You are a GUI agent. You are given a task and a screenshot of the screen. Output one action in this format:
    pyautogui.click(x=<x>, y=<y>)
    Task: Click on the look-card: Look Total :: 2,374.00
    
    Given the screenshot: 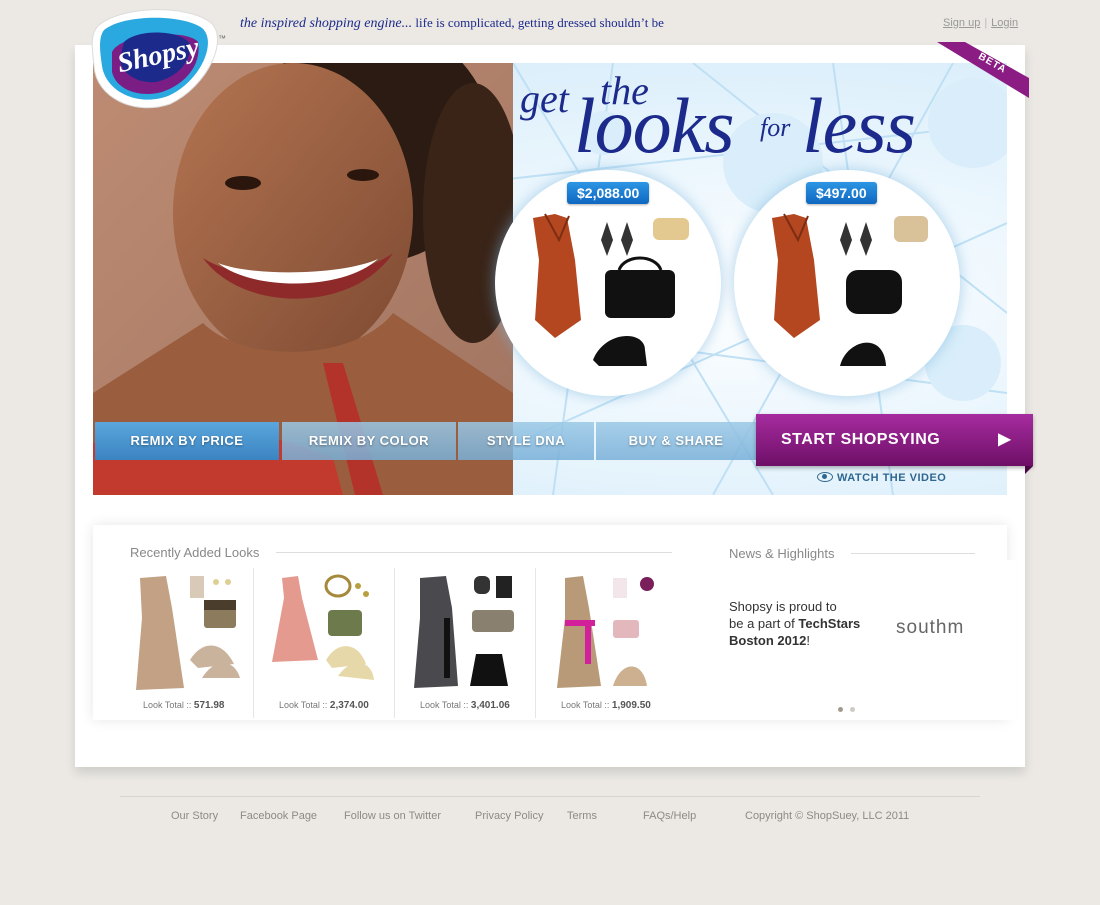 What is the action you would take?
    pyautogui.click(x=332, y=643)
    